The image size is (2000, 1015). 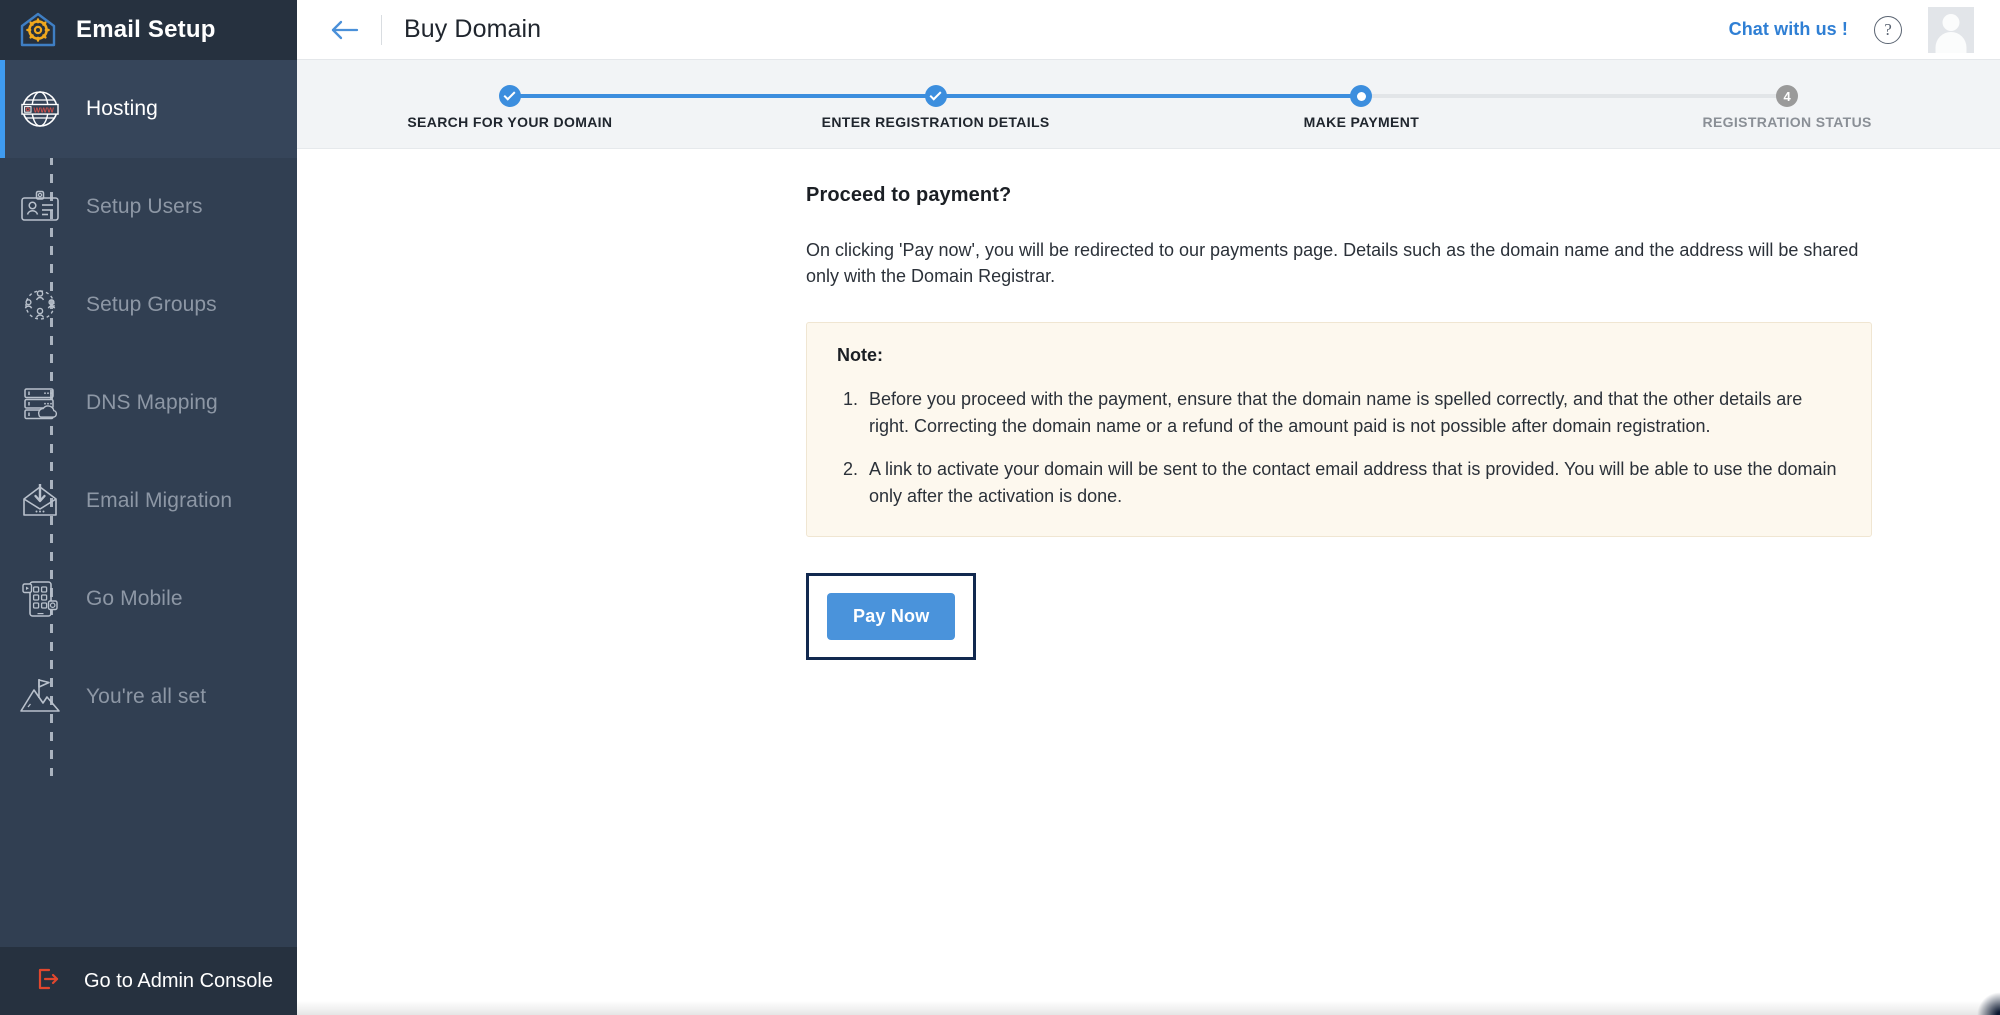 What do you see at coordinates (1951, 42) in the screenshot?
I see `avatar-body` at bounding box center [1951, 42].